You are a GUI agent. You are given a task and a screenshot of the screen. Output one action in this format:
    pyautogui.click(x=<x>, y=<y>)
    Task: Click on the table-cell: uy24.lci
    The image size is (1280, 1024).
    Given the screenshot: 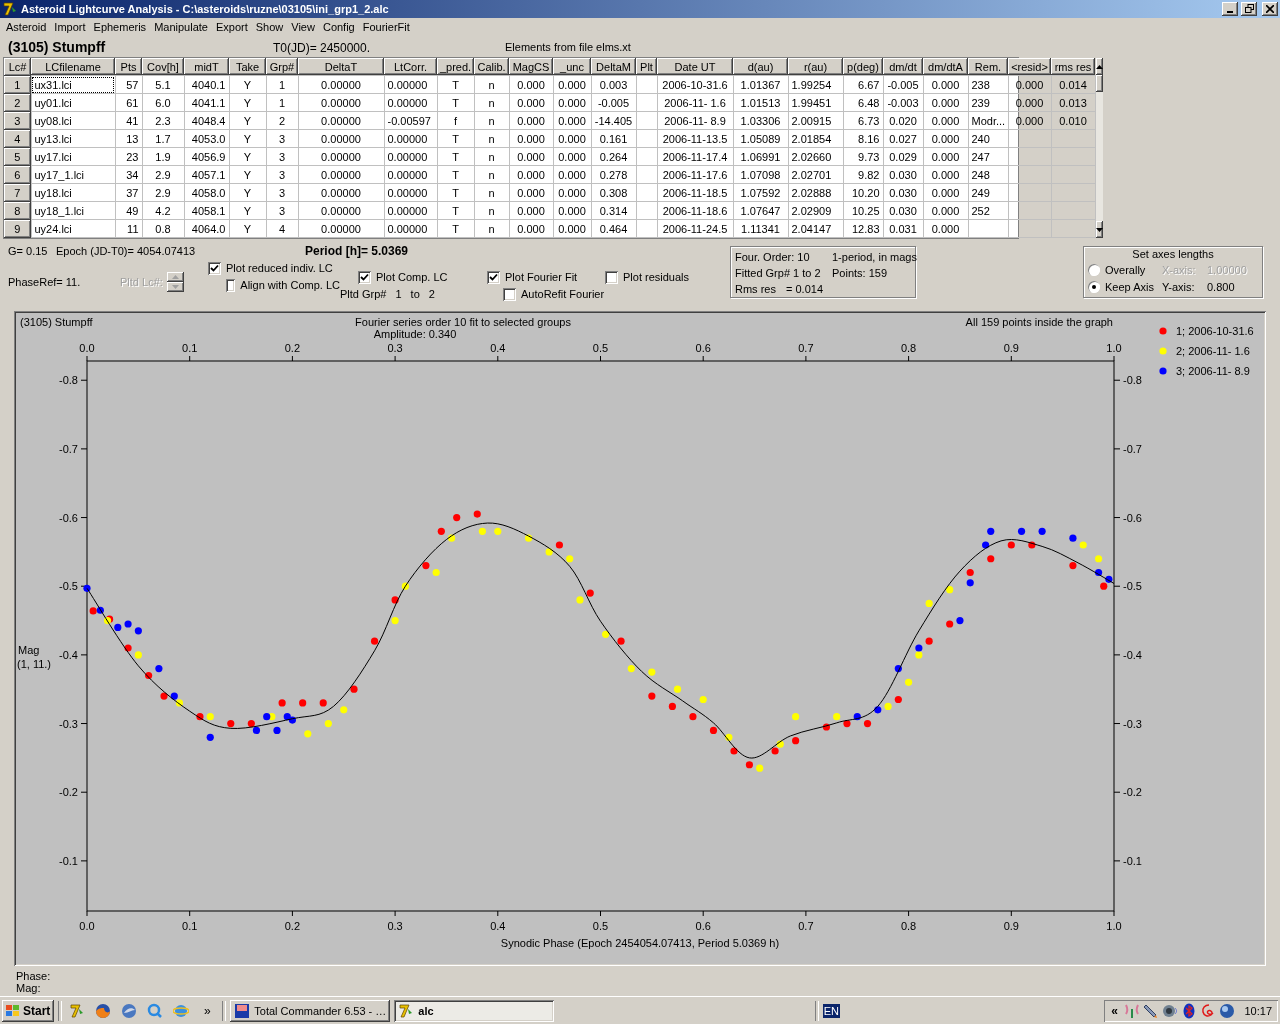 What is the action you would take?
    pyautogui.click(x=73, y=228)
    